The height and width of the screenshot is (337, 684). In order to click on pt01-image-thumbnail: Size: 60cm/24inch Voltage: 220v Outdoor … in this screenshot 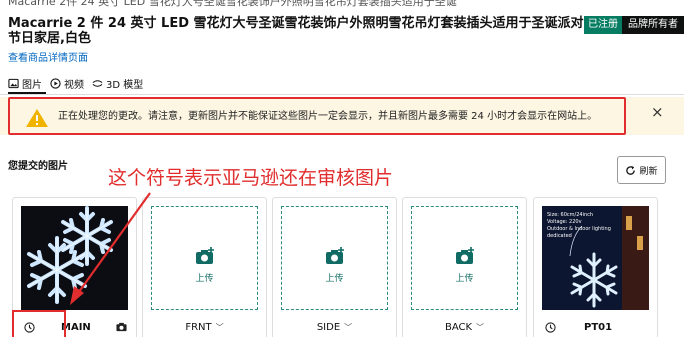, I will do `click(595, 258)`.